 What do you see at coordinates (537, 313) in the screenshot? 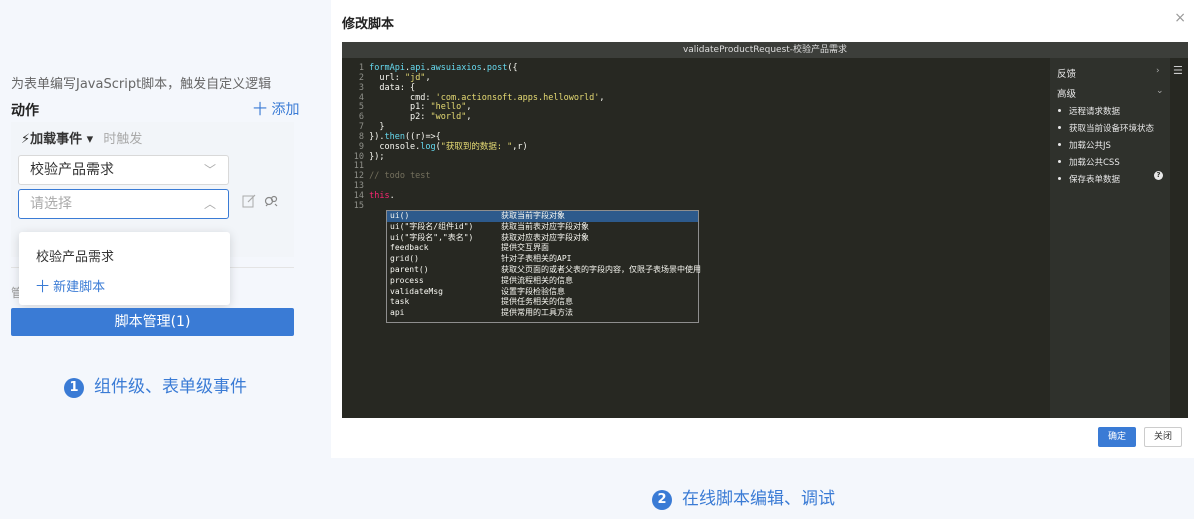
I see `ac-desc: 提供常用的工具方法` at bounding box center [537, 313].